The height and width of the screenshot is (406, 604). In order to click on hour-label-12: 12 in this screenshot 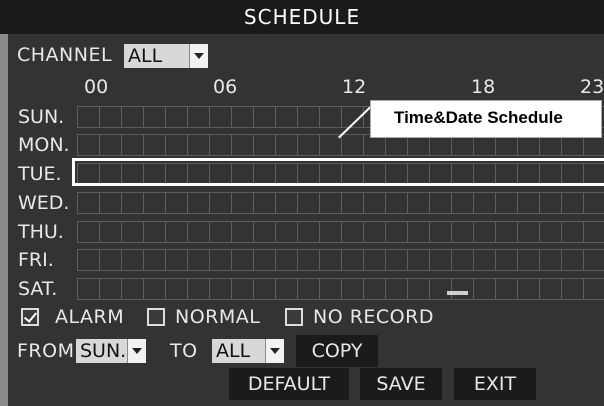, I will do `click(354, 87)`.